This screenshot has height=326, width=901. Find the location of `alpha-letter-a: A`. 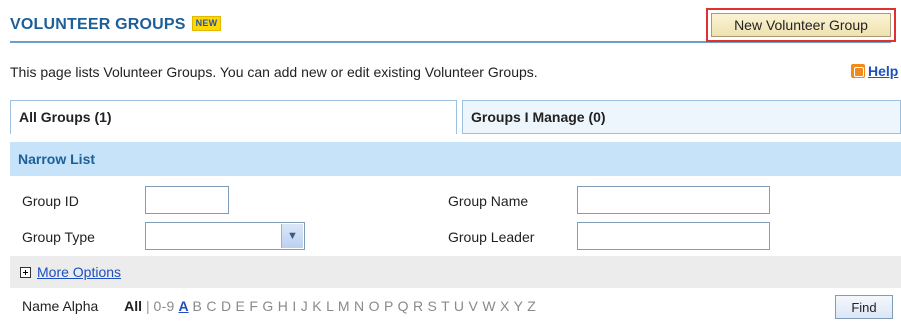

alpha-letter-a: A is located at coordinates (184, 306).